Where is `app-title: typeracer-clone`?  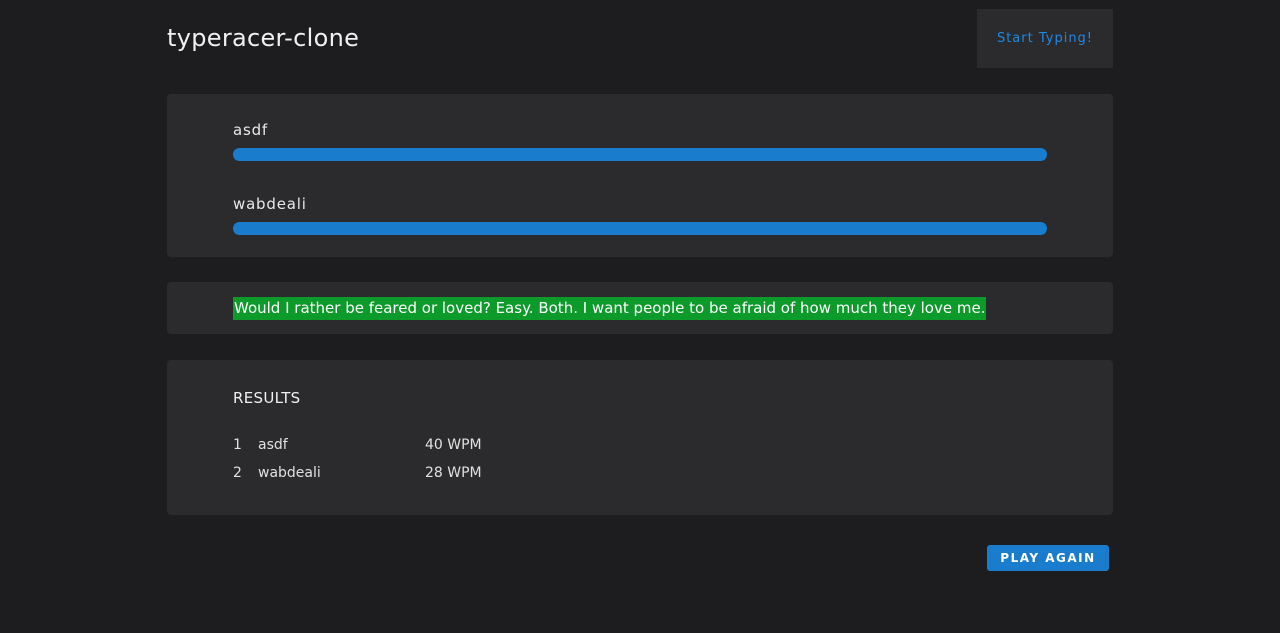
app-title: typeracer-clone is located at coordinates (263, 38).